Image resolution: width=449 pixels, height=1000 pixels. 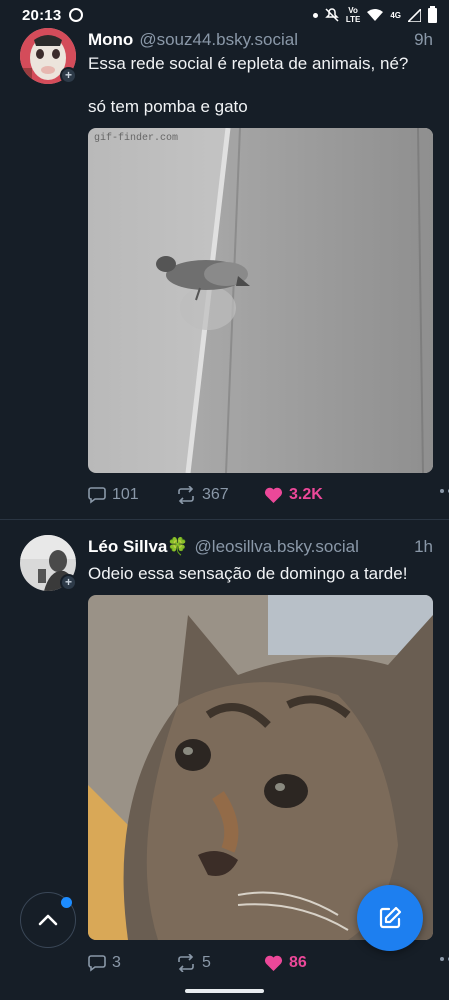 What do you see at coordinates (206, 962) in the screenshot?
I see `repost-count: 5` at bounding box center [206, 962].